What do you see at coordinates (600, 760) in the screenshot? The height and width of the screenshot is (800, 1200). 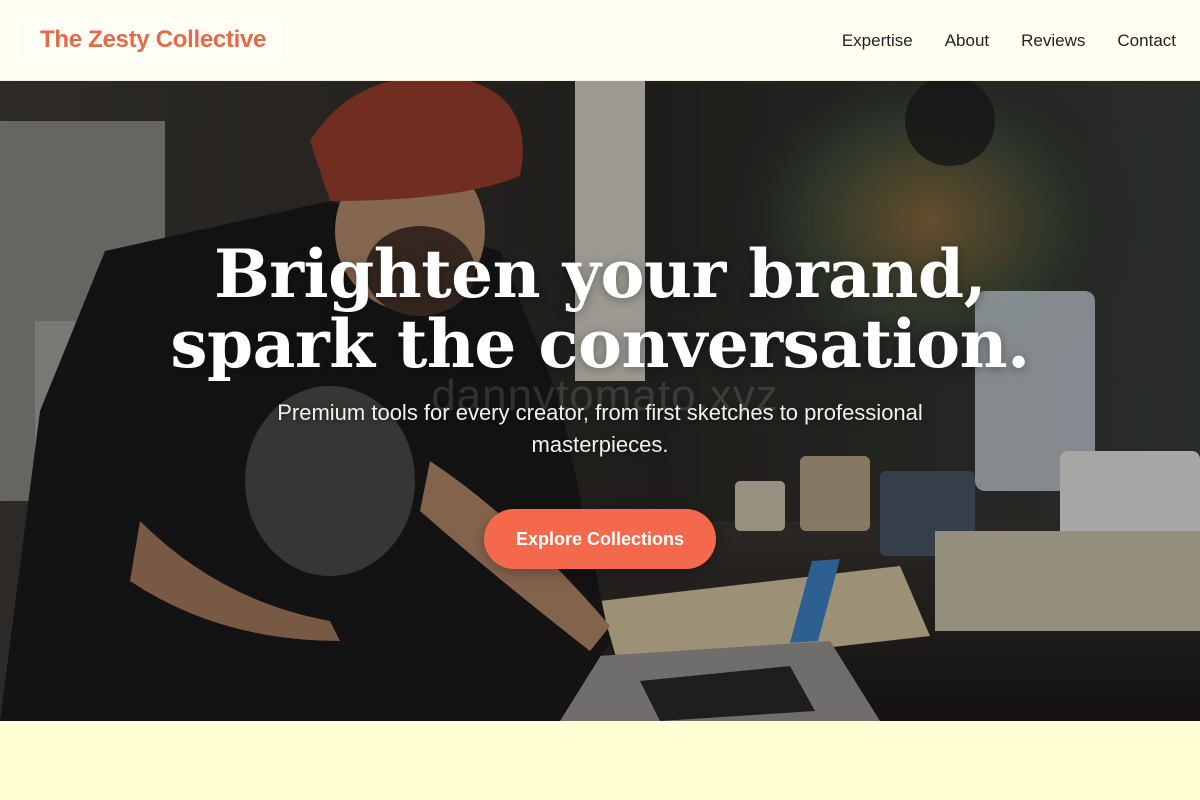 I see `next-section` at bounding box center [600, 760].